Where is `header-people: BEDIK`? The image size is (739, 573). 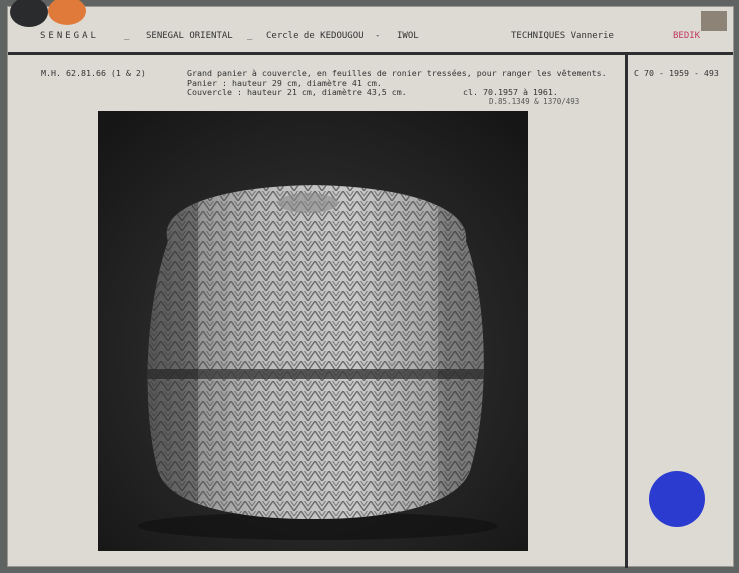 header-people: BEDIK is located at coordinates (687, 36).